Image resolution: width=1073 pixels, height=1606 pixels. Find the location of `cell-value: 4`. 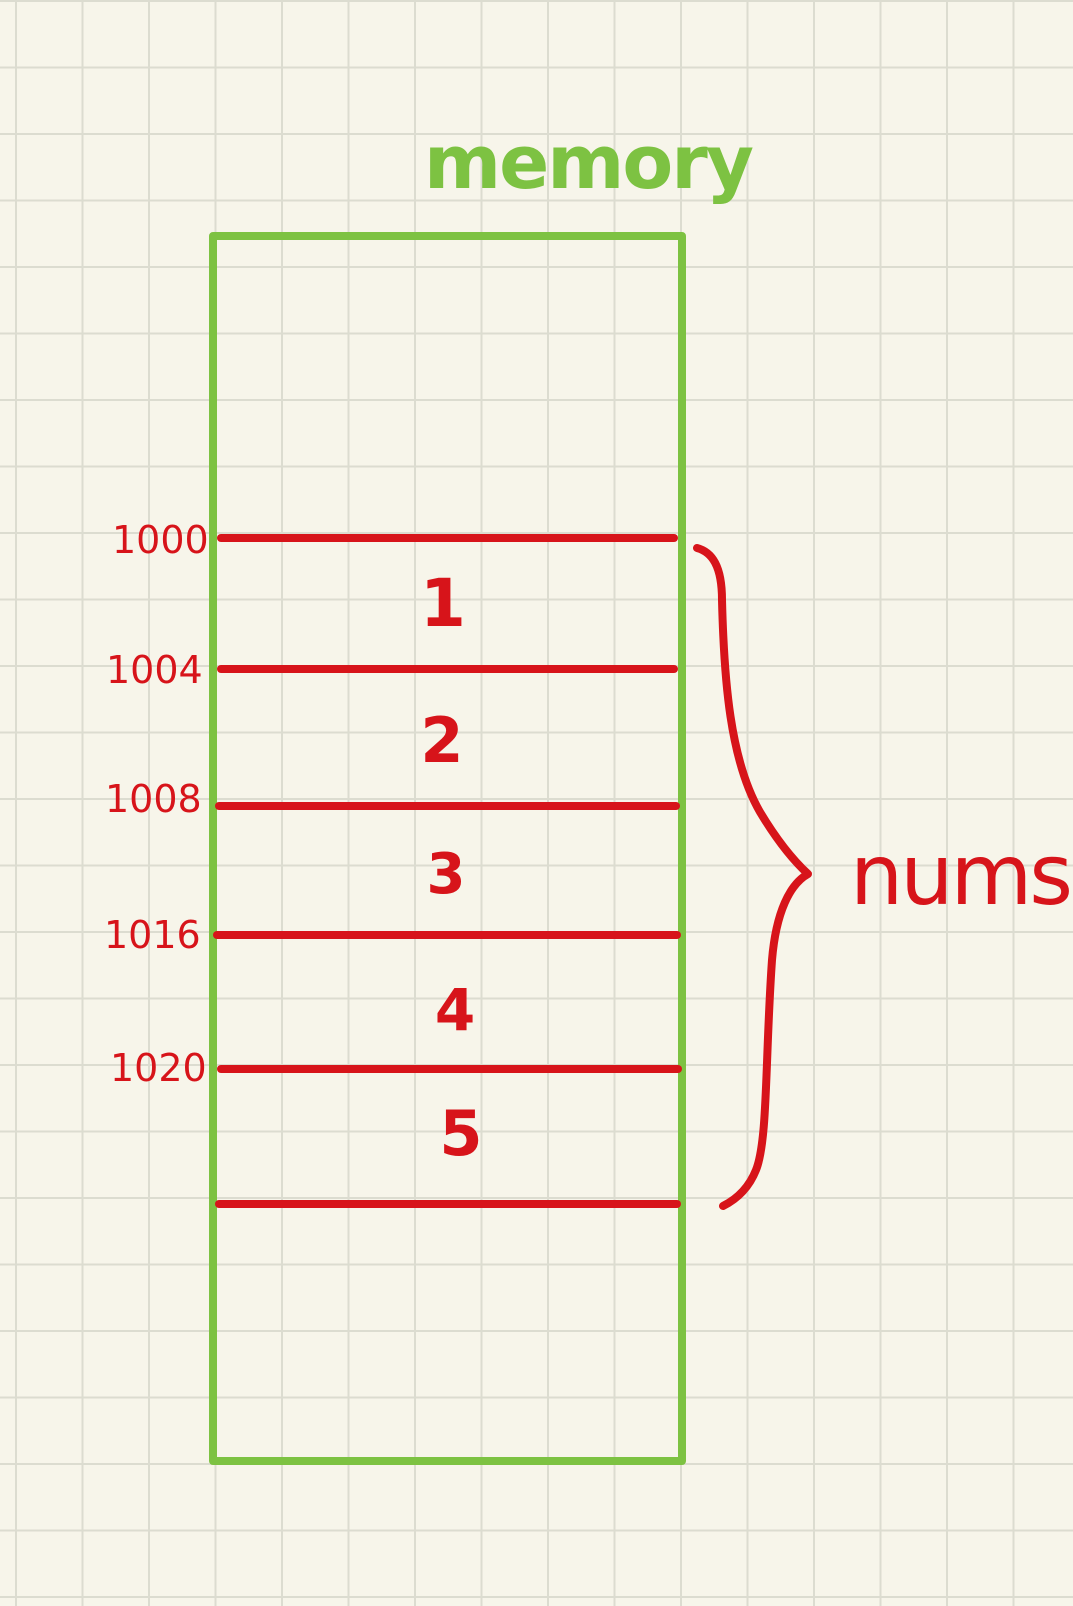

cell-value: 4 is located at coordinates (455, 1010).